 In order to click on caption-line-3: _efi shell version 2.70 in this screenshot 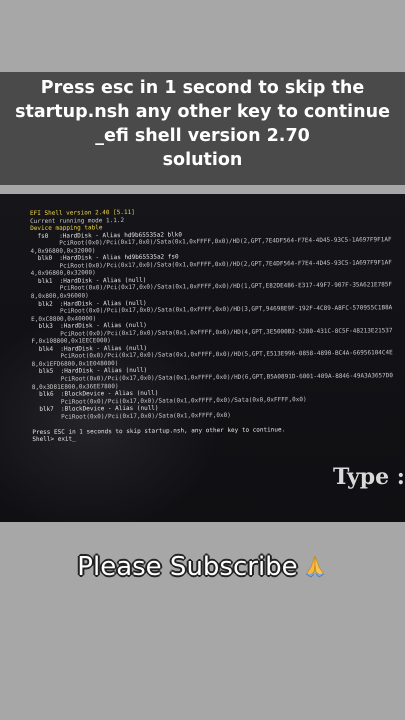, I will do `click(202, 136)`.